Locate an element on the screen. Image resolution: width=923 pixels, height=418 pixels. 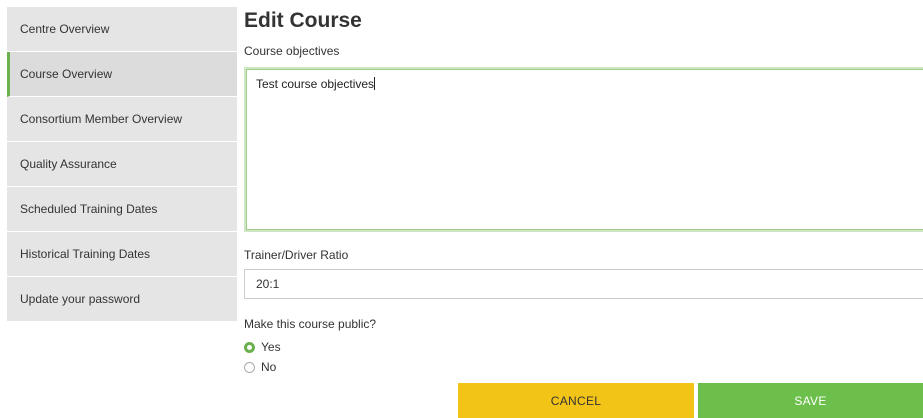
radio-checked-icon is located at coordinates (249, 347).